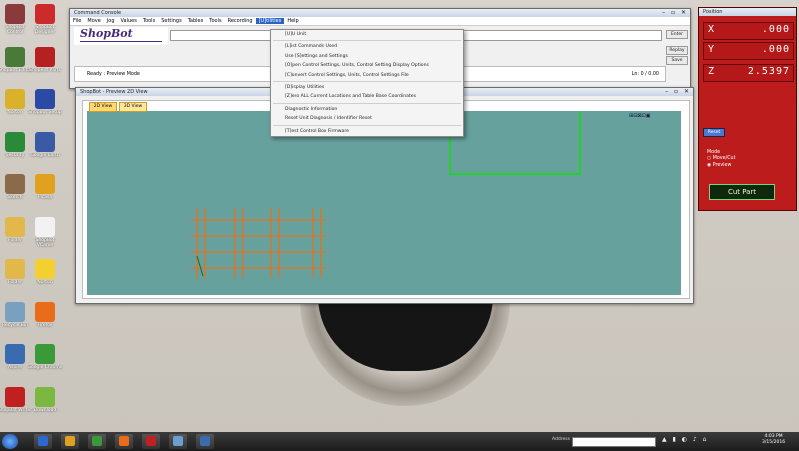  I want to click on desktop-icon: ShopBot VCarve, so click(45, 232).